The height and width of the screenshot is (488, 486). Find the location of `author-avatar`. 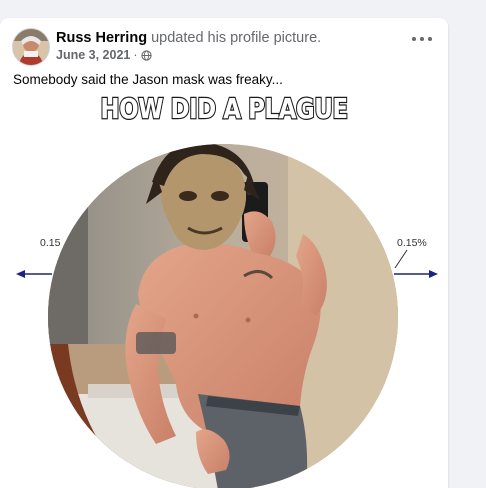

author-avatar is located at coordinates (31, 47).